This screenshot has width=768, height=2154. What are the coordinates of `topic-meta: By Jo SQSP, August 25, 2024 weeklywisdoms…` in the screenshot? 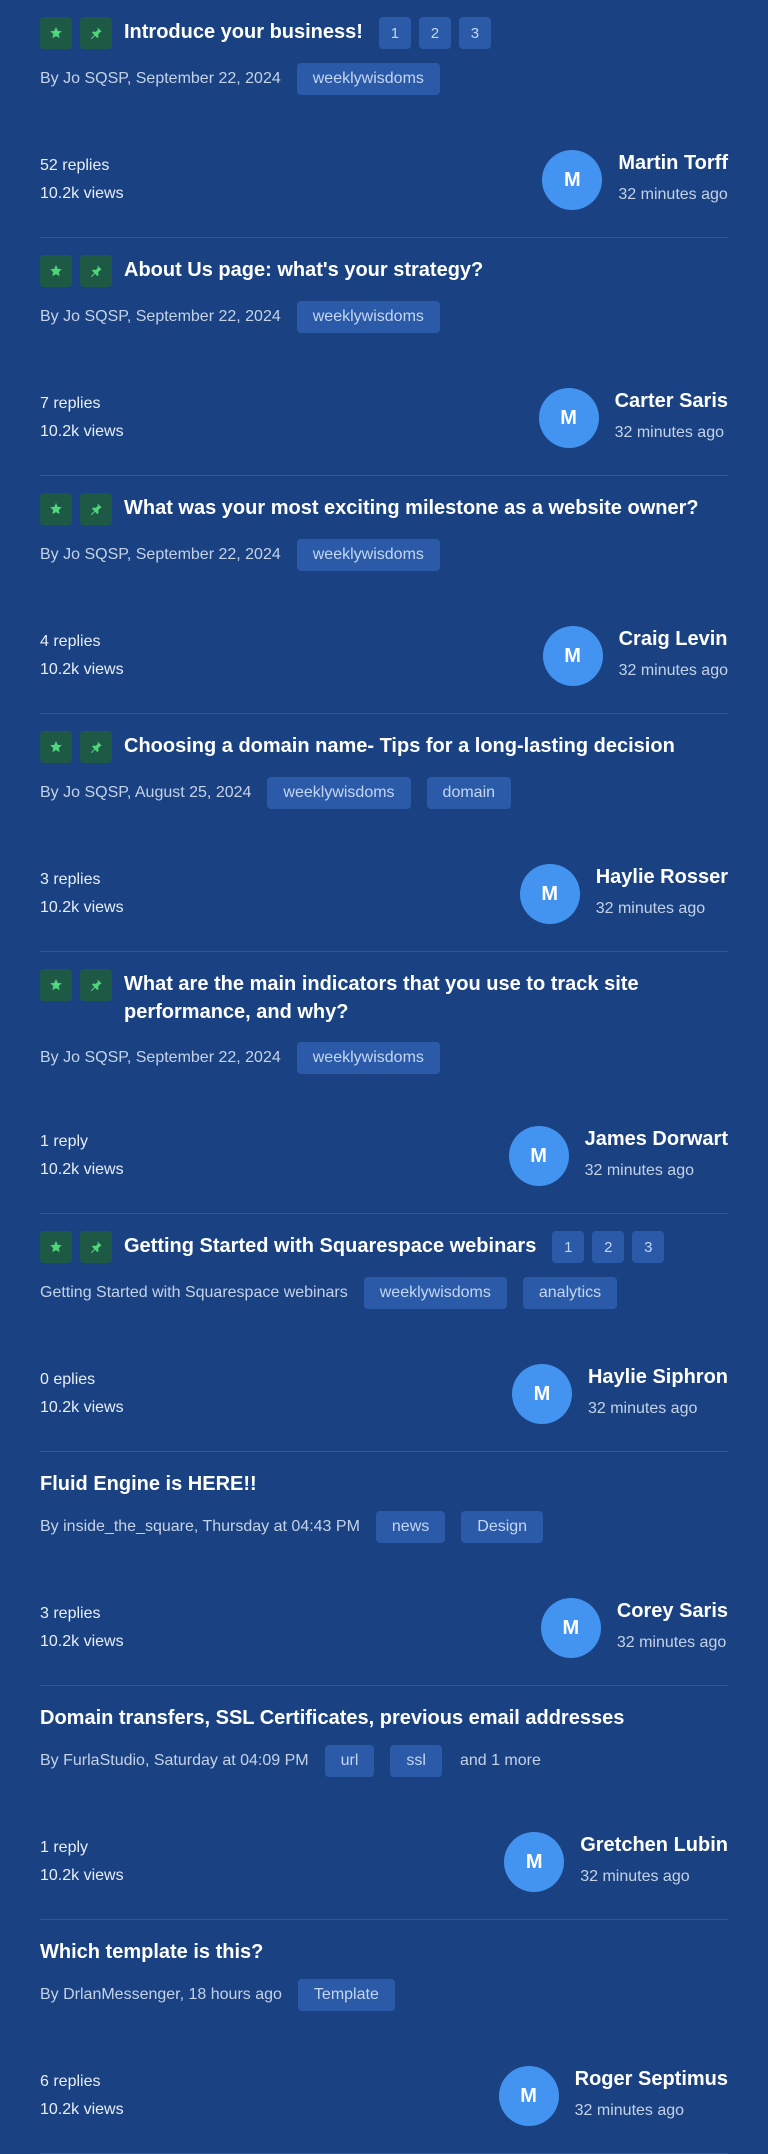 It's located at (276, 793).